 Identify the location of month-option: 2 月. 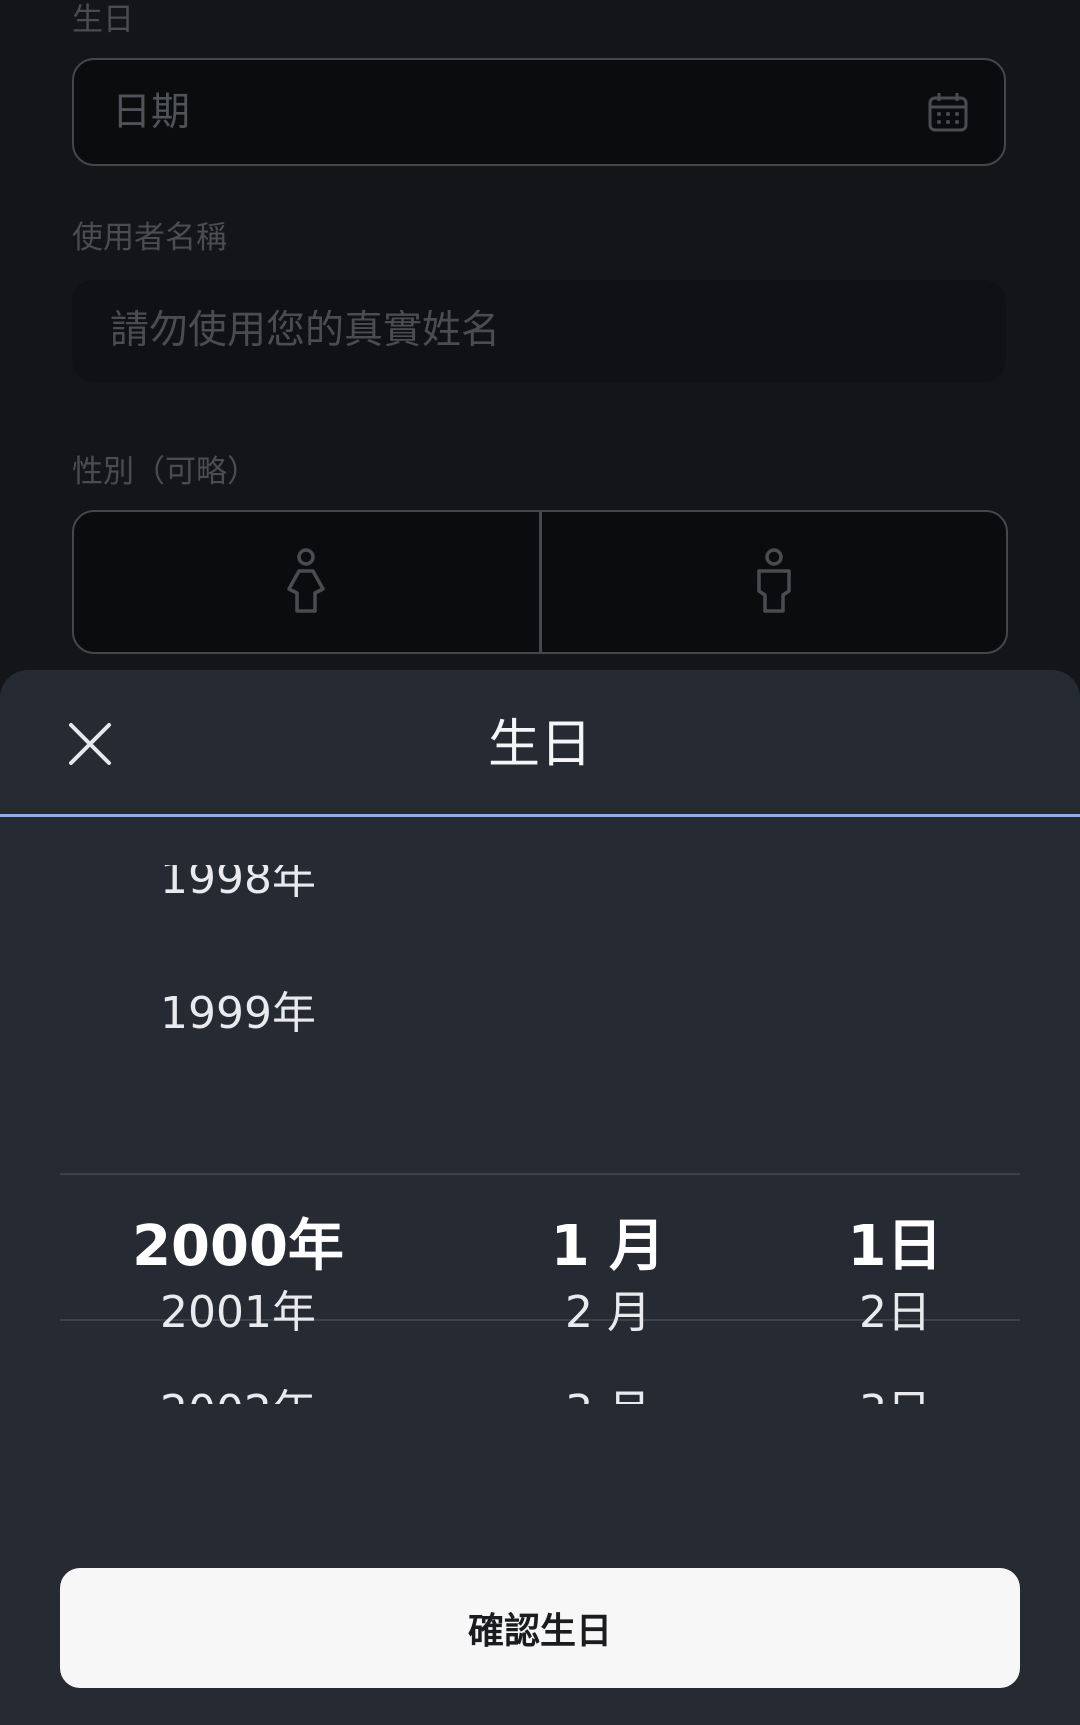
(608, 1313).